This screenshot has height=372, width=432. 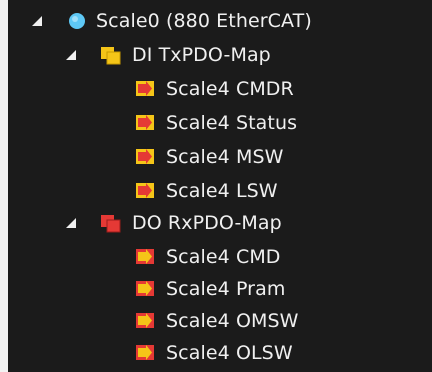 I want to click on tree-item-label: Scale4 CMD, so click(x=223, y=257).